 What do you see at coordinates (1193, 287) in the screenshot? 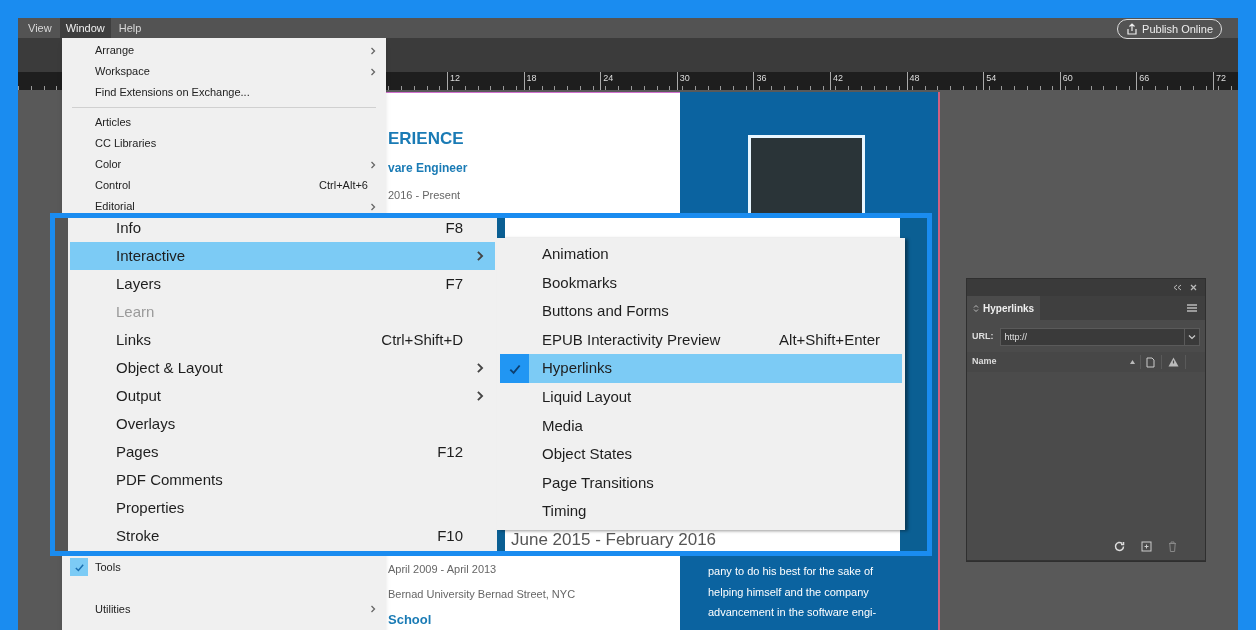
I see `close-icon` at bounding box center [1193, 287].